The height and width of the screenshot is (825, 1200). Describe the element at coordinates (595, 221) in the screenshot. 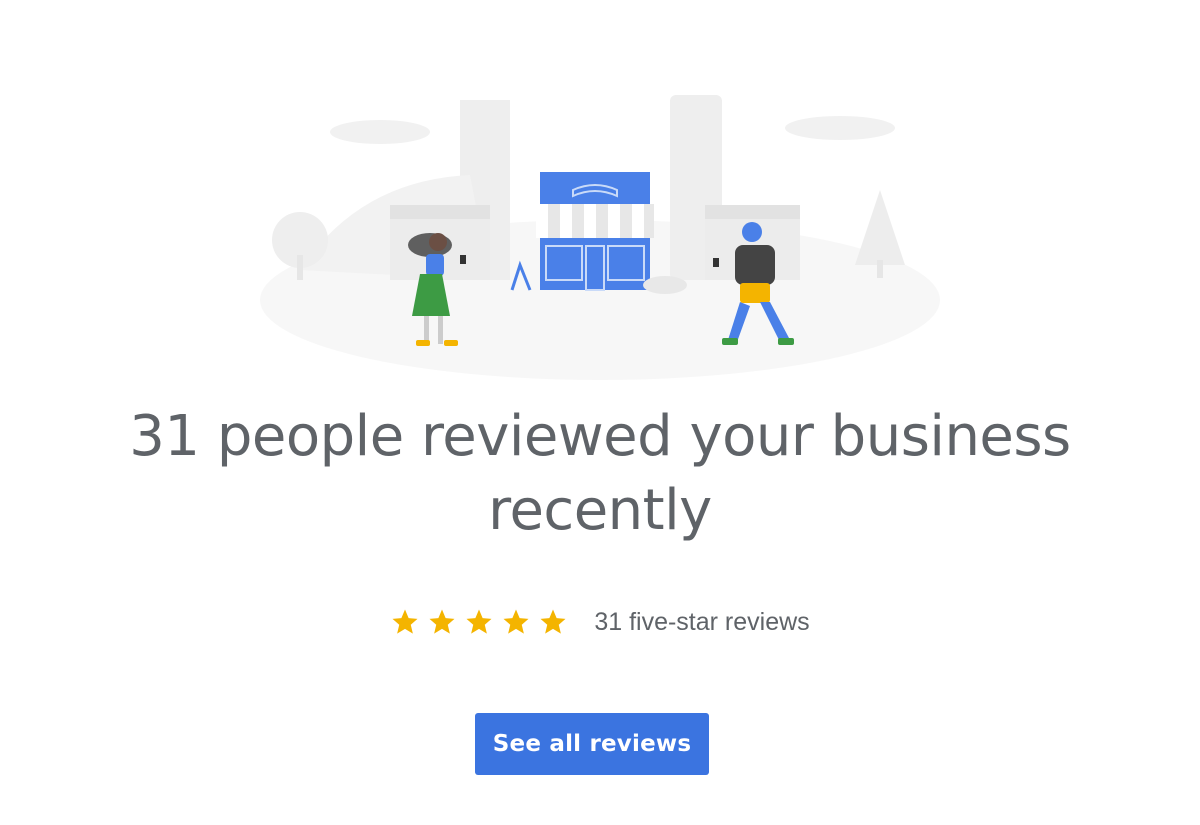

I see `shop-awning` at that location.